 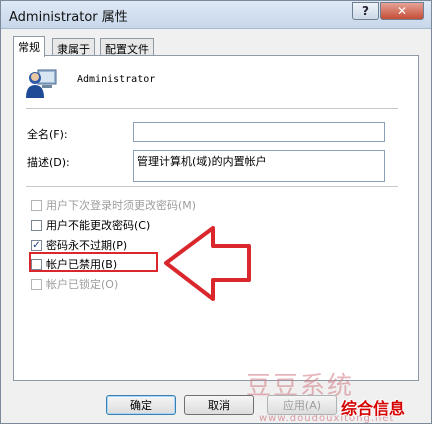 I want to click on checkbox-label: 用户不能更改密码(C), so click(x=98, y=225).